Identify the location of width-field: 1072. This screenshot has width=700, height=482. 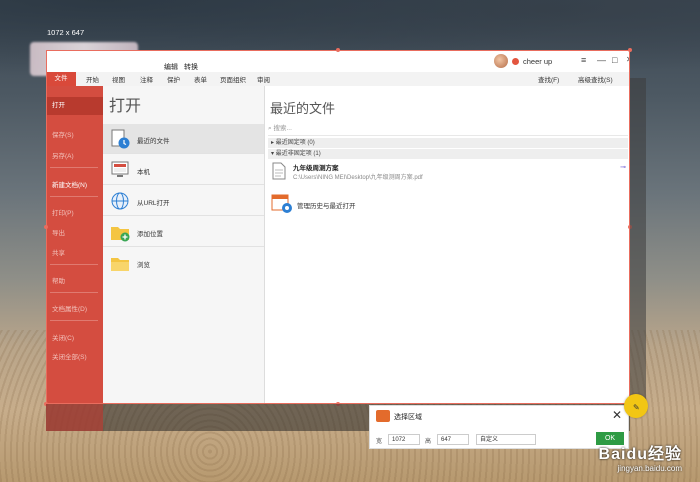
(404, 439).